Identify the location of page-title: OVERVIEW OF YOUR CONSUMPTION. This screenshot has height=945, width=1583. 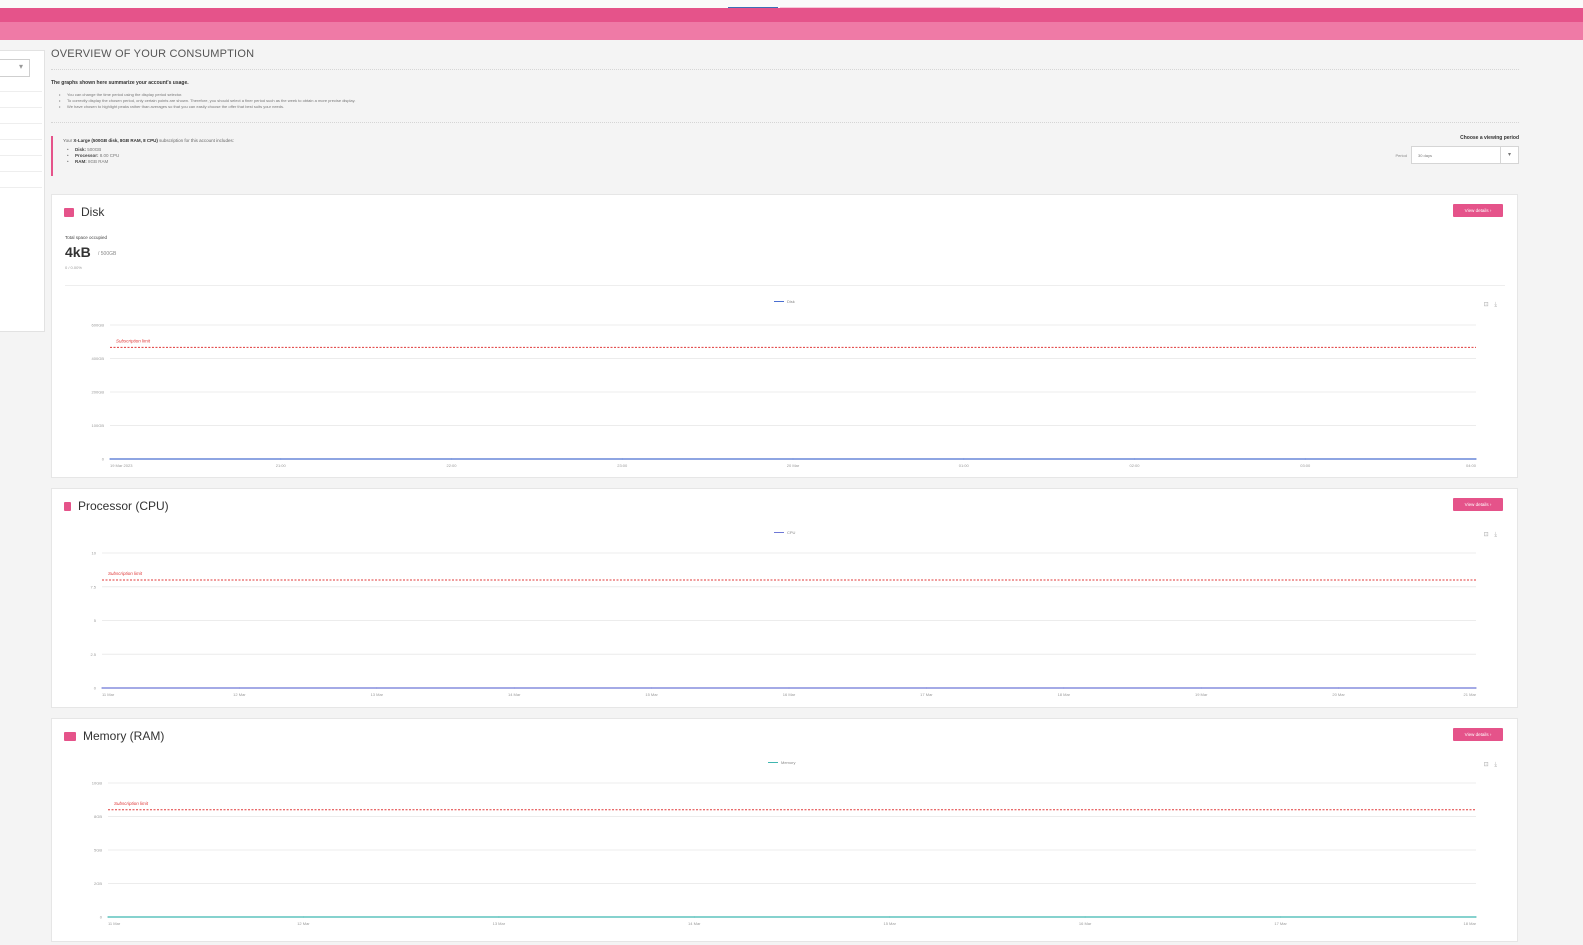
(785, 59).